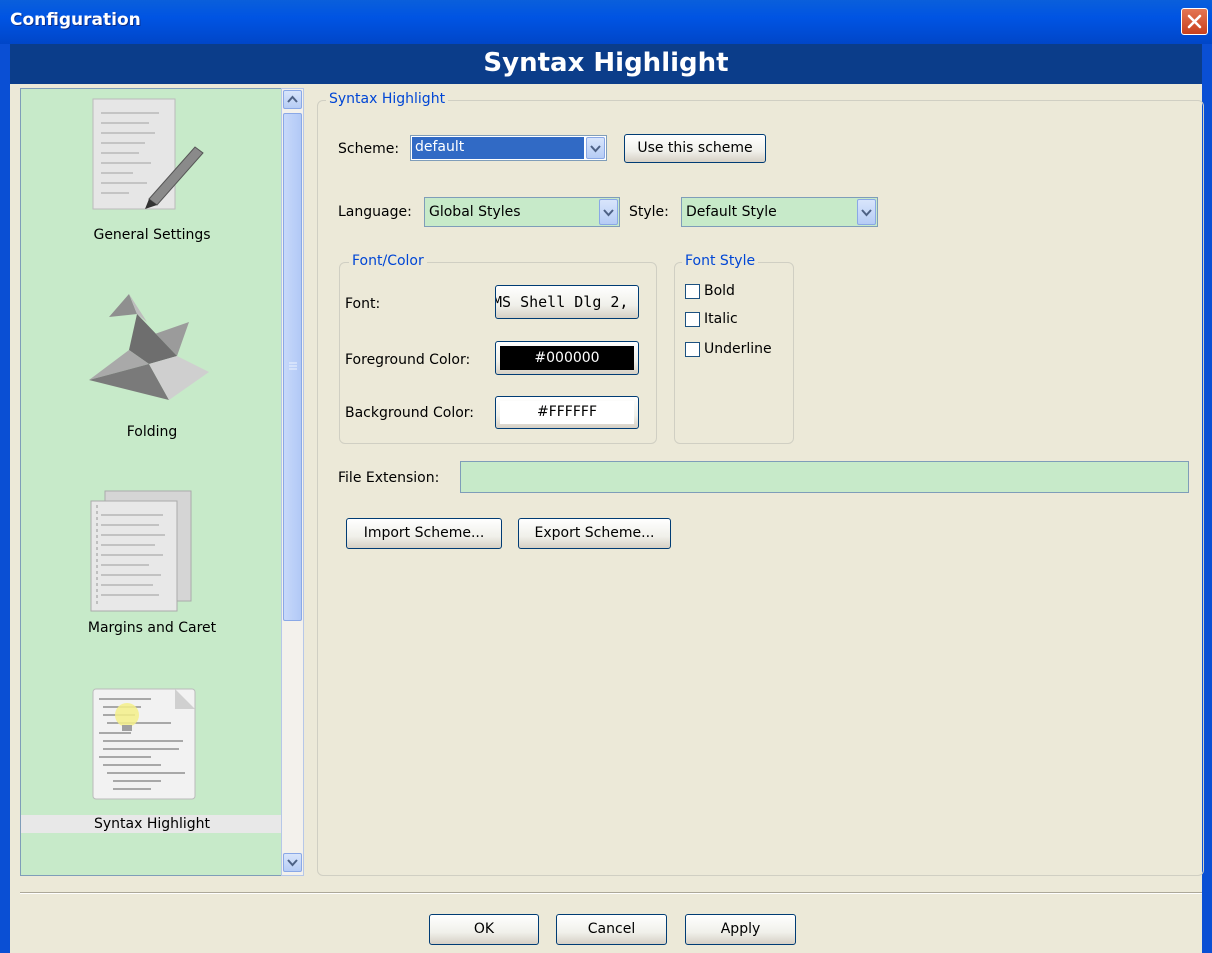  I want to click on bold-checkbox-row: Bold, so click(735, 292).